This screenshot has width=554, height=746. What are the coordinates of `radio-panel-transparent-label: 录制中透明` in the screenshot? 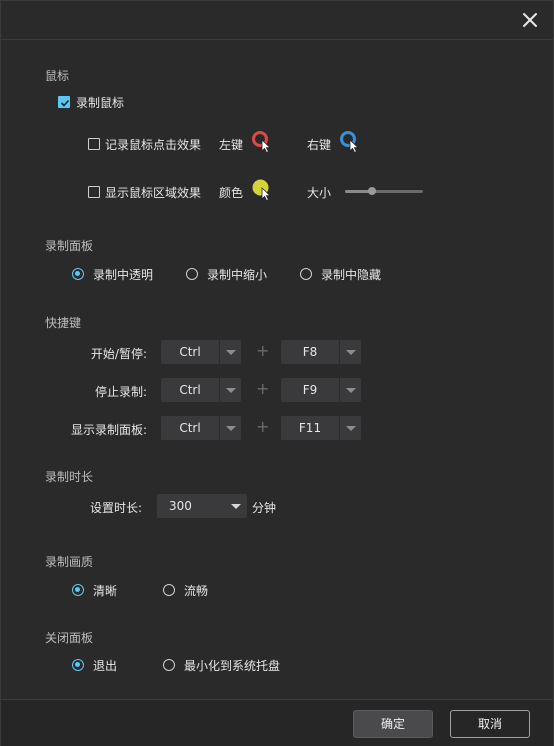 It's located at (123, 275).